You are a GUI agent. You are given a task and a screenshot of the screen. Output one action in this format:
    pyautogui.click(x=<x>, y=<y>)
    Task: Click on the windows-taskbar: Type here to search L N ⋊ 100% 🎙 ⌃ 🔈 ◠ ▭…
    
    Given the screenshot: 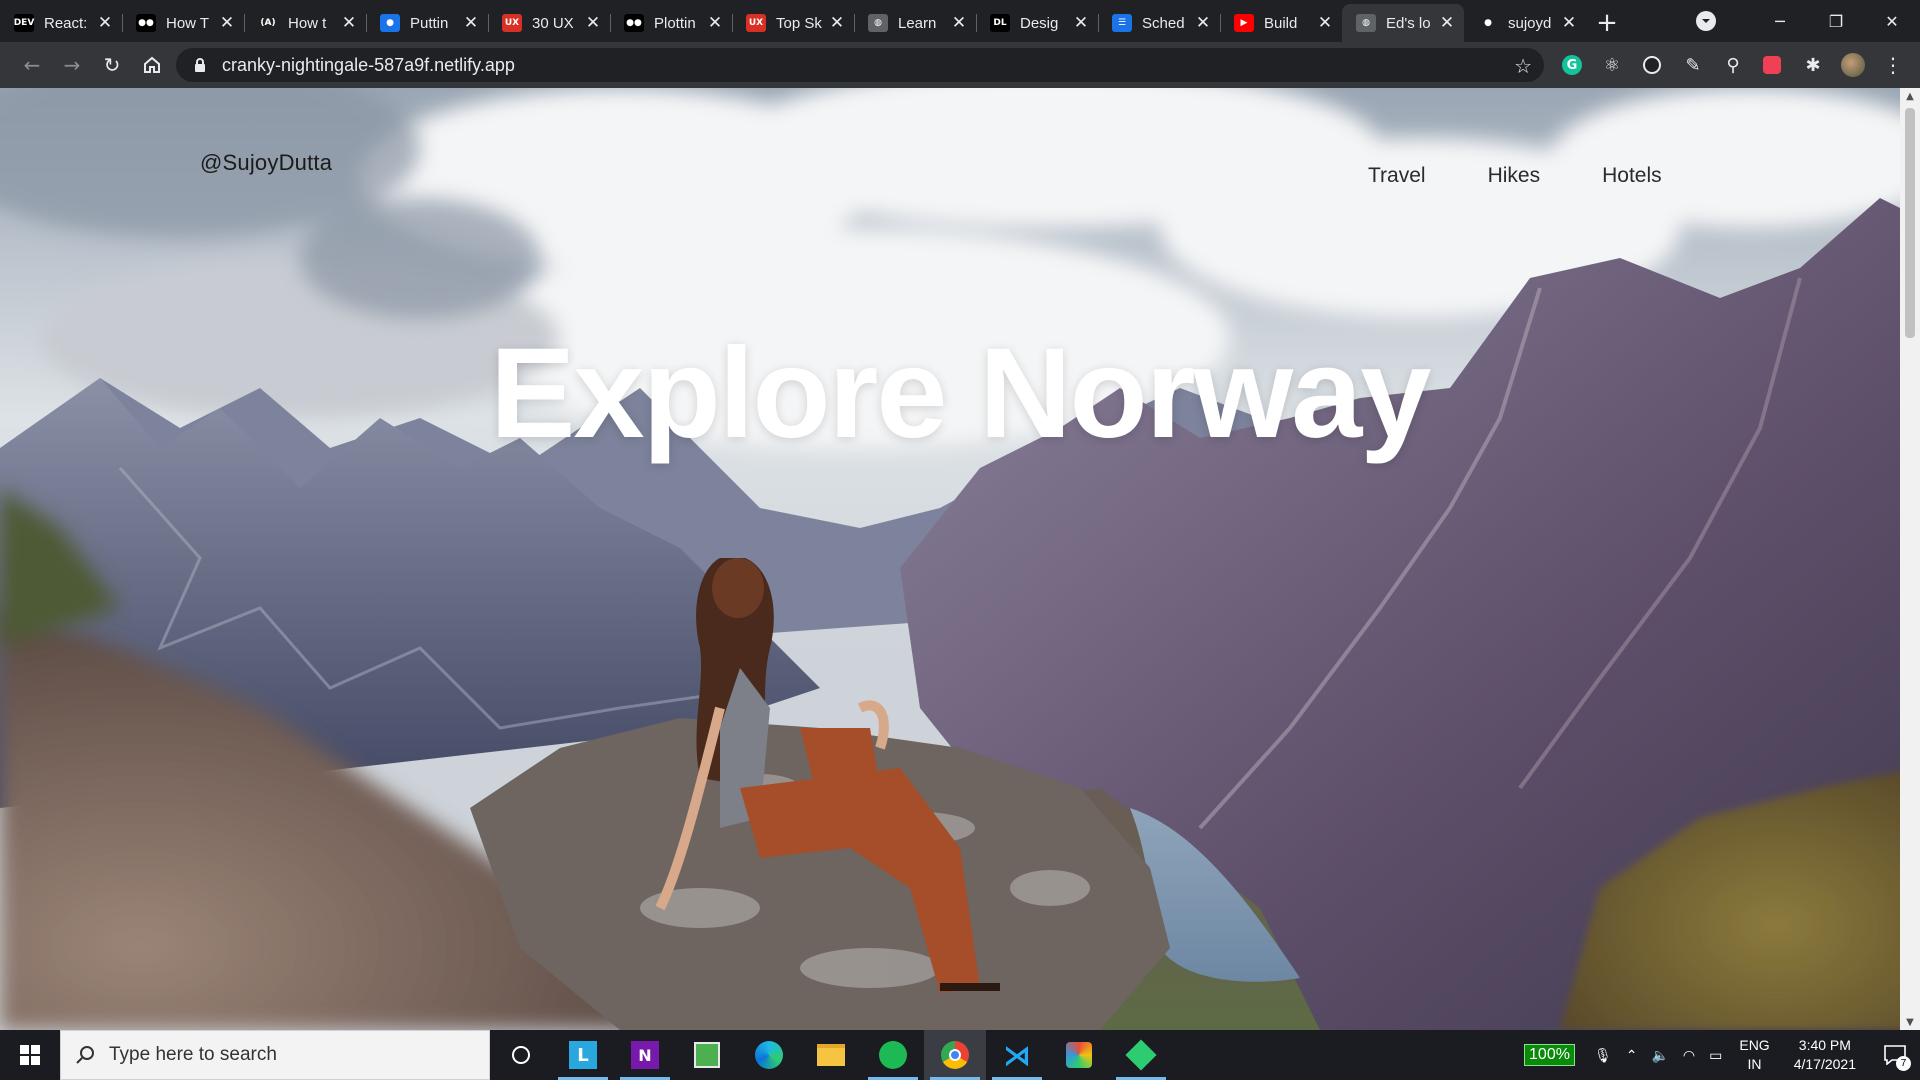 What is the action you would take?
    pyautogui.click(x=960, y=1055)
    